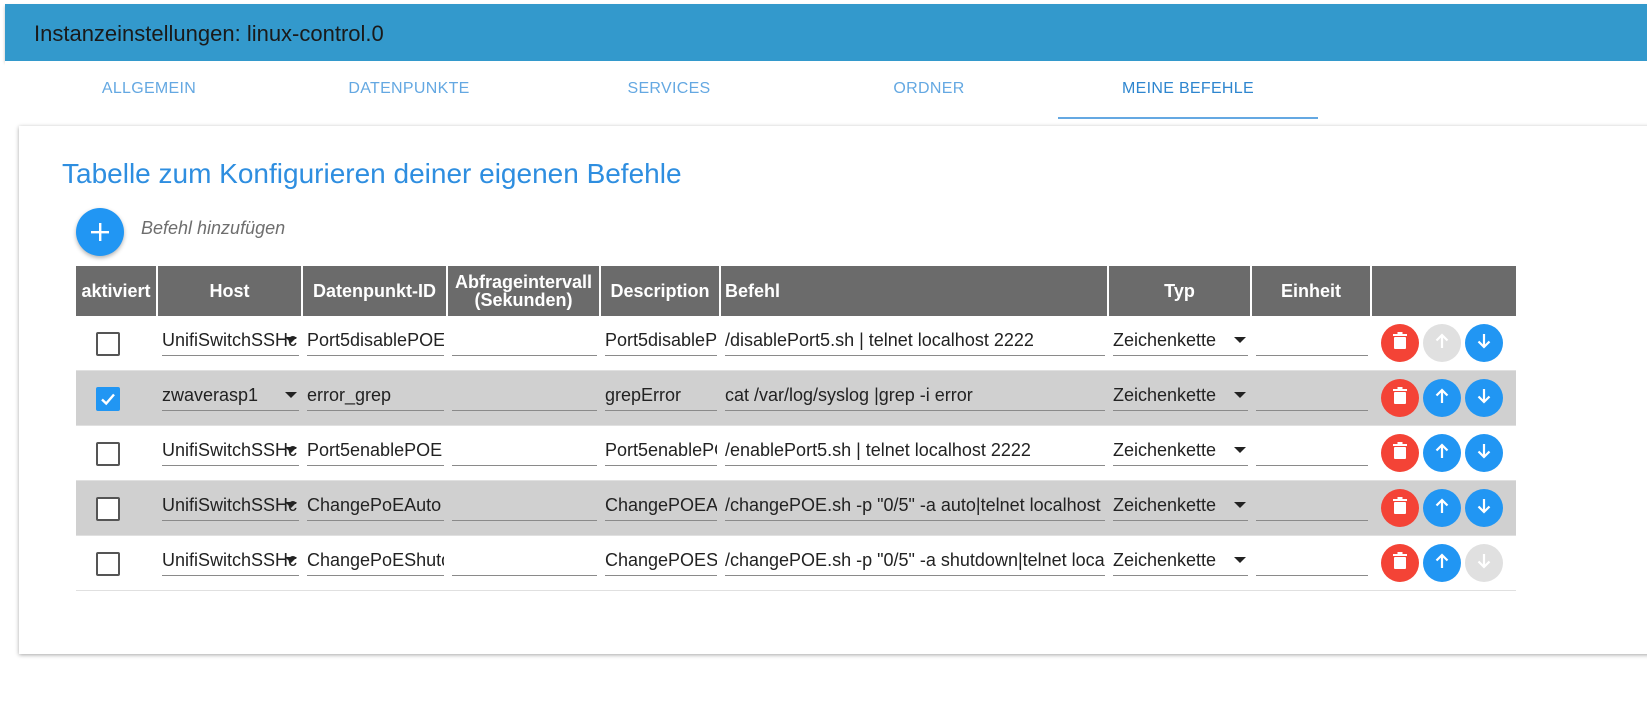 The height and width of the screenshot is (703, 1647). I want to click on plus-icon, so click(100, 232).